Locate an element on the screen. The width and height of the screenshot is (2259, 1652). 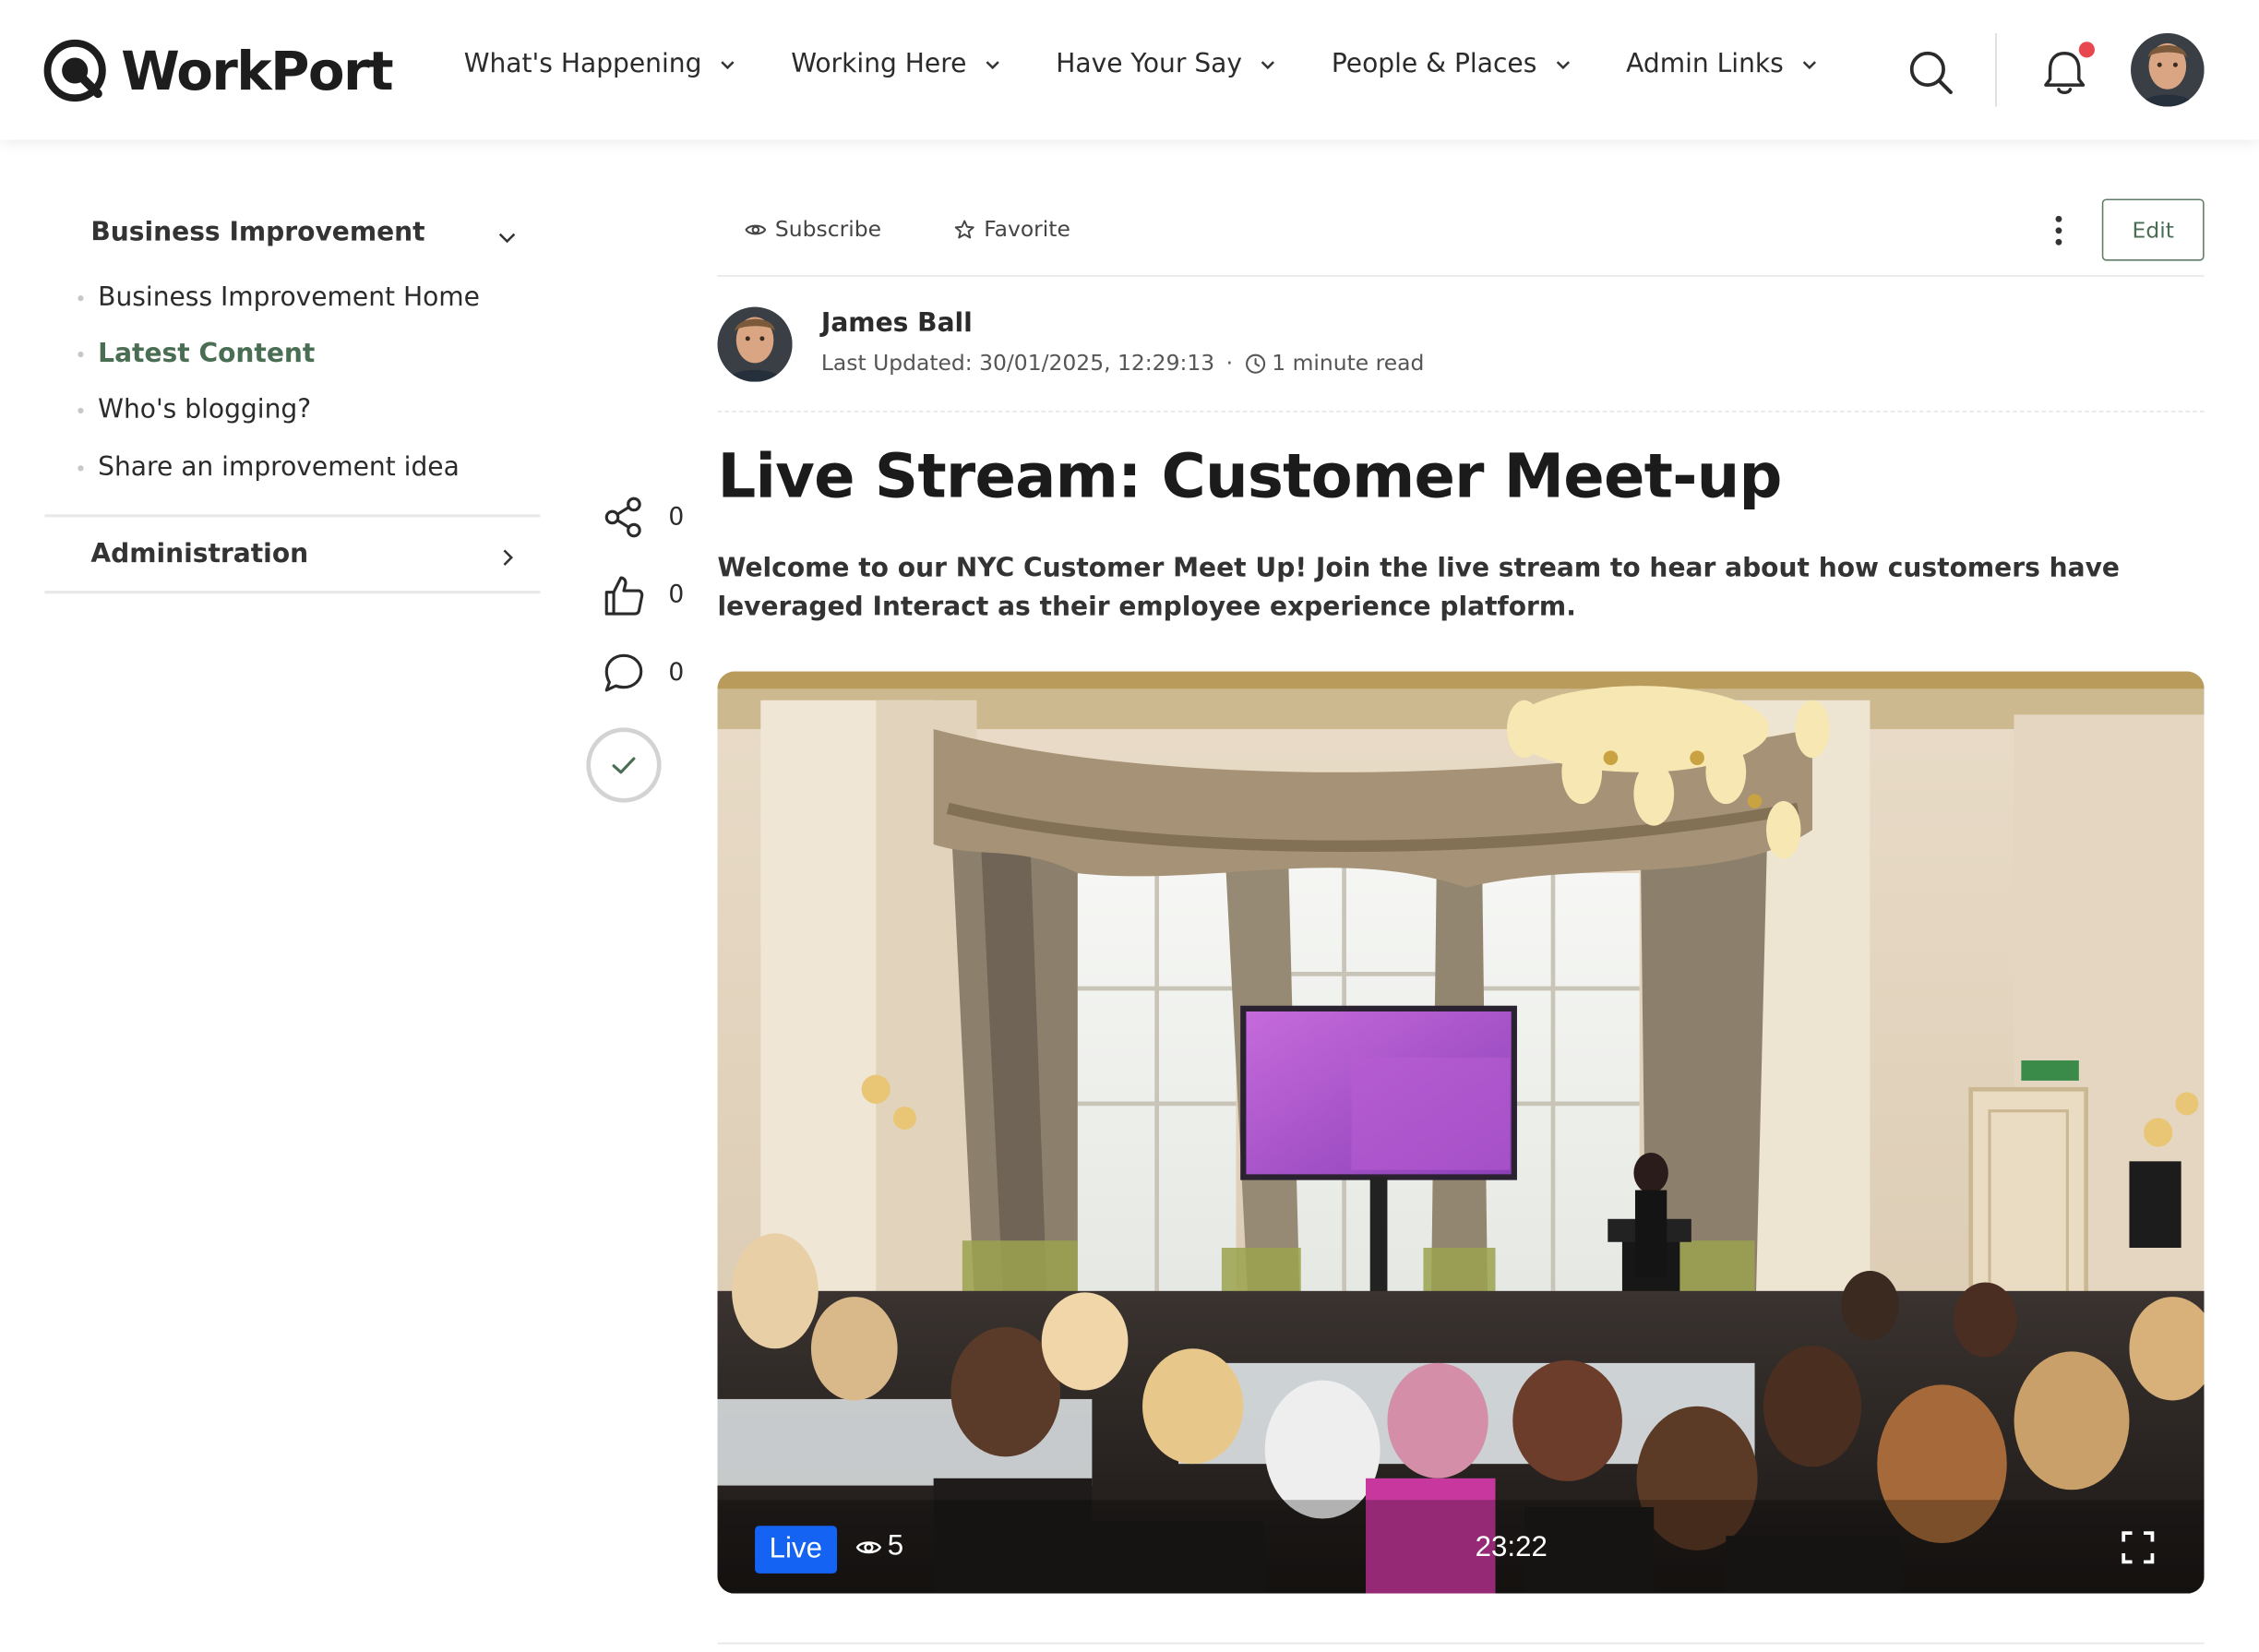
sidebar-item-label: Latest Content is located at coordinates (207, 354).